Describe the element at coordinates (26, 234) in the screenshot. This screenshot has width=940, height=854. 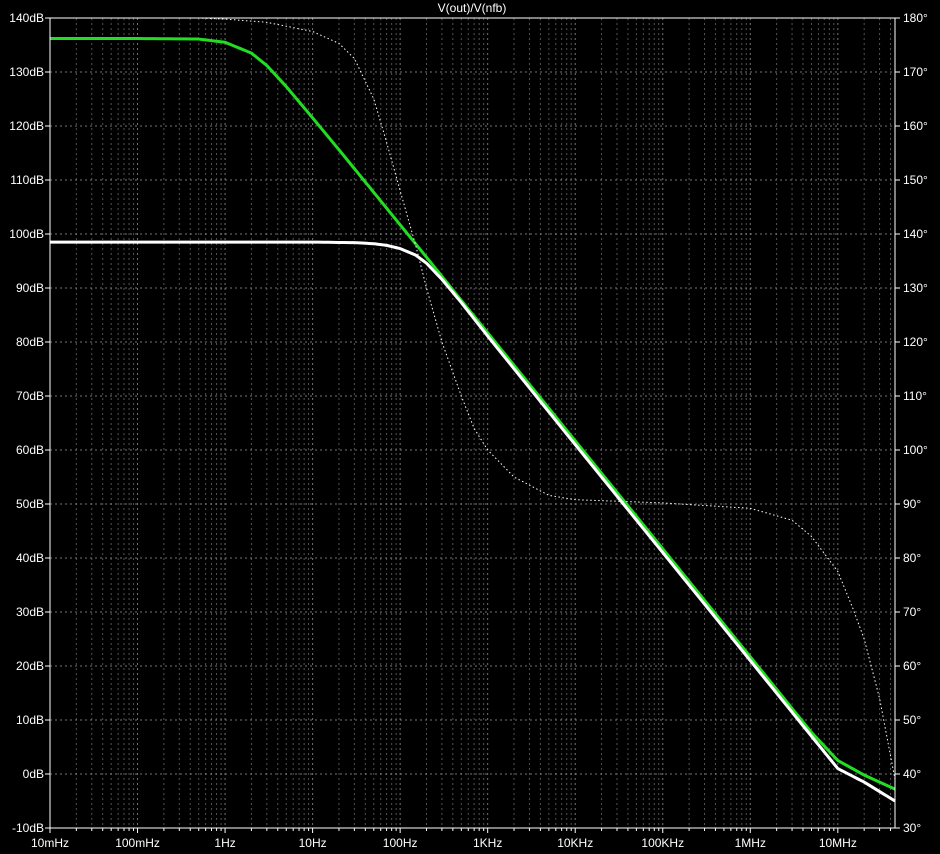
I see `left-tick-label: 100dB` at that location.